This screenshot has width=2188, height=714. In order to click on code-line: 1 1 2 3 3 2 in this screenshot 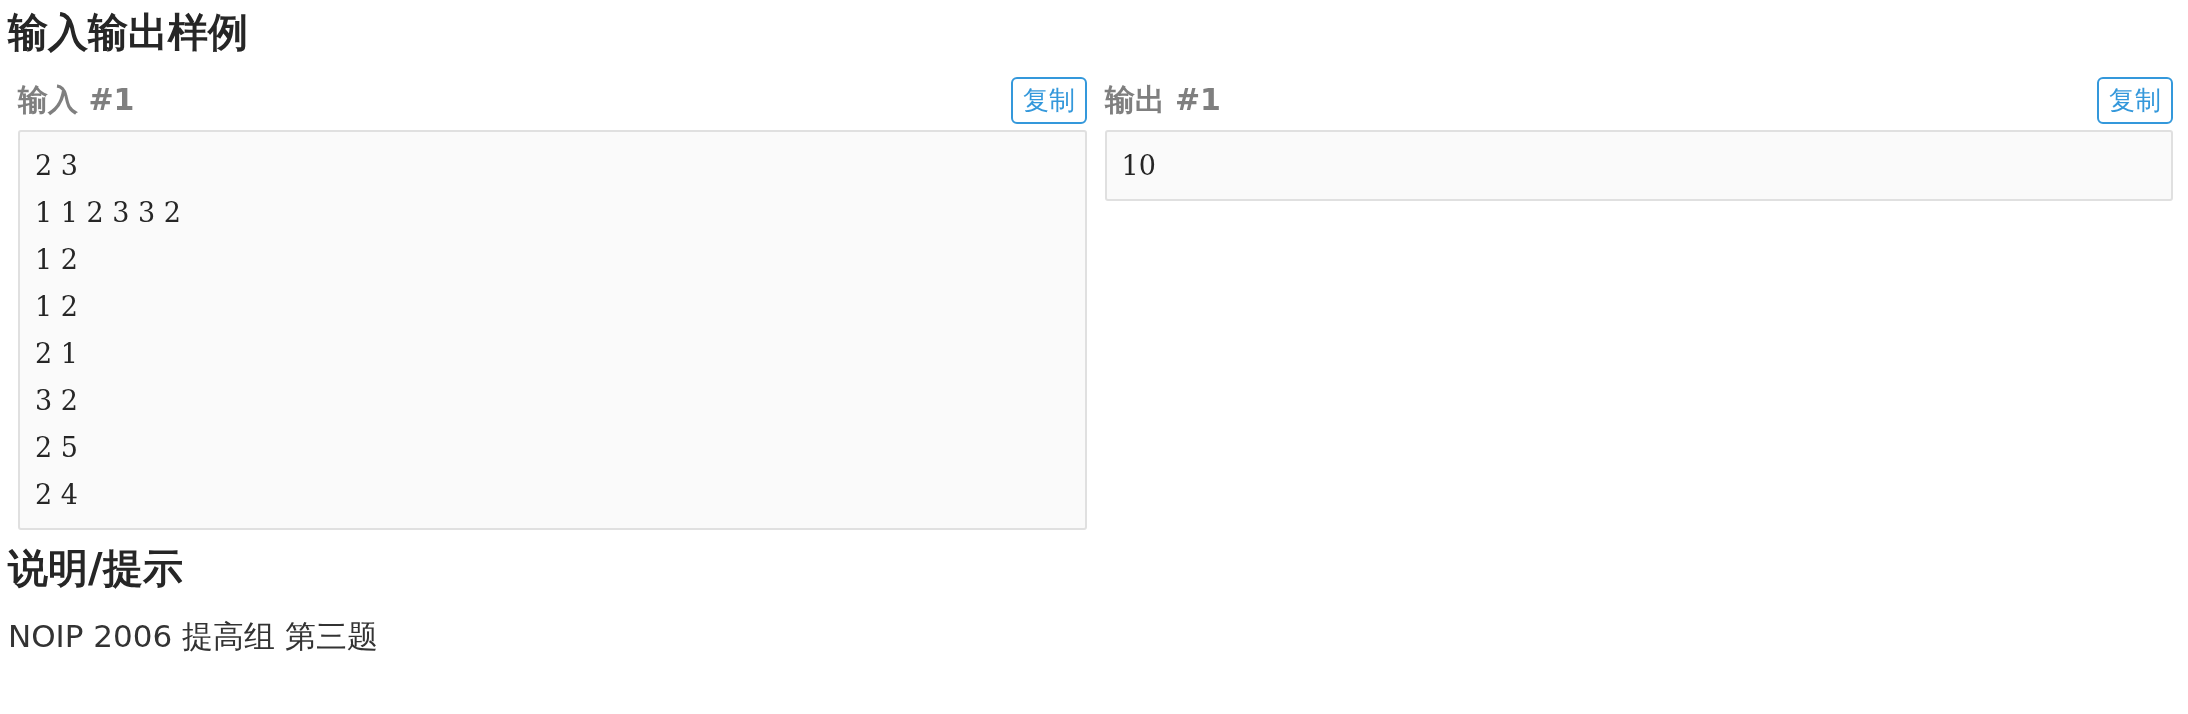, I will do `click(108, 213)`.